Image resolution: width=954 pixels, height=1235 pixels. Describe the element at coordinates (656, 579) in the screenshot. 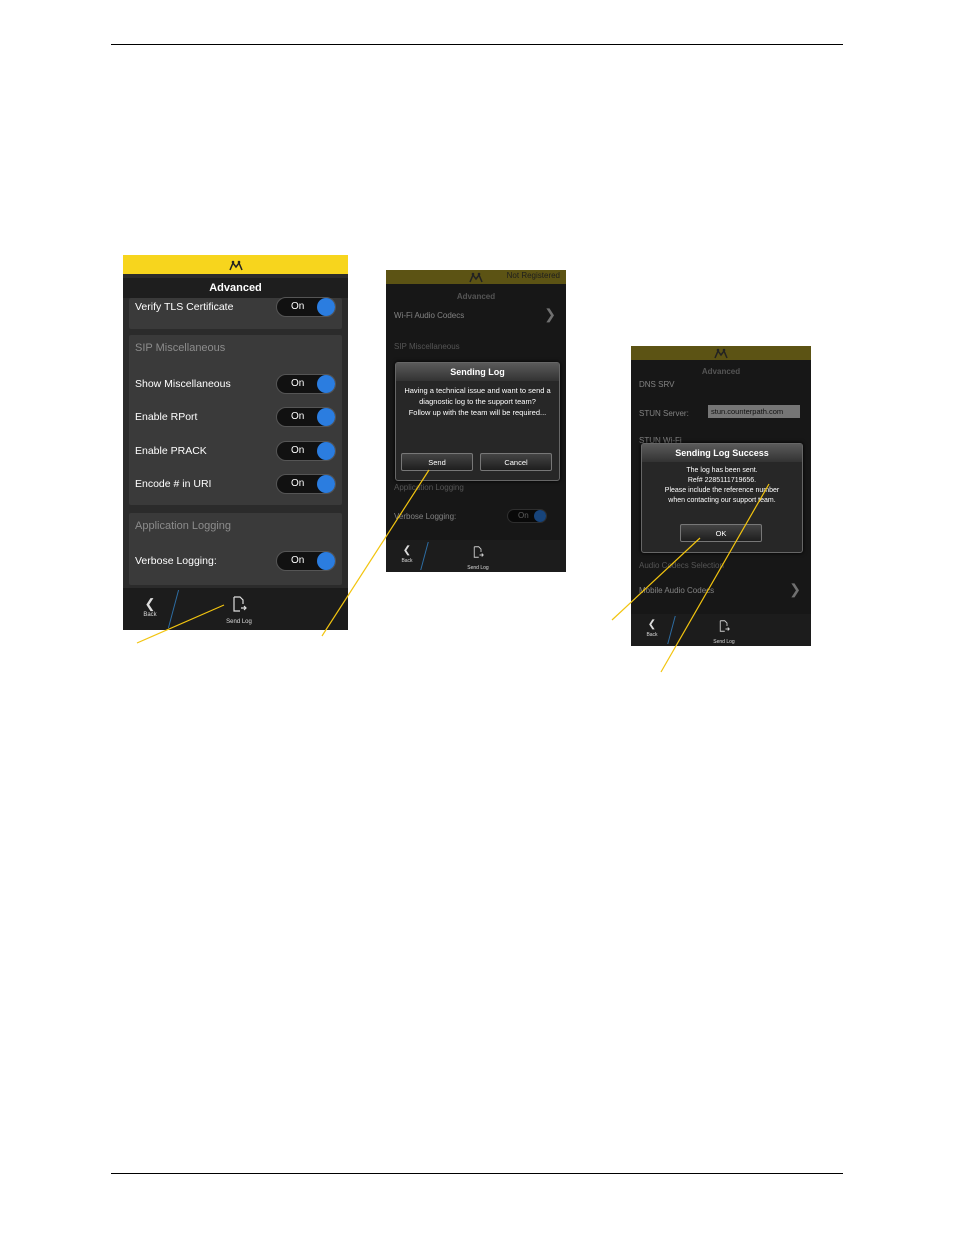

I see `callout-ok-button` at that location.